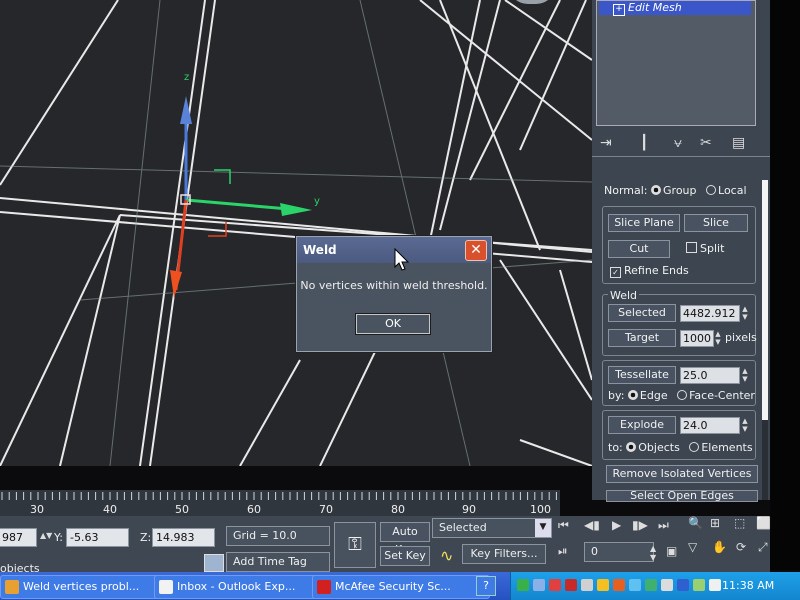 The image size is (800, 600). What do you see at coordinates (706, 143) in the screenshot?
I see `remove-modifier-icon: ✂` at bounding box center [706, 143].